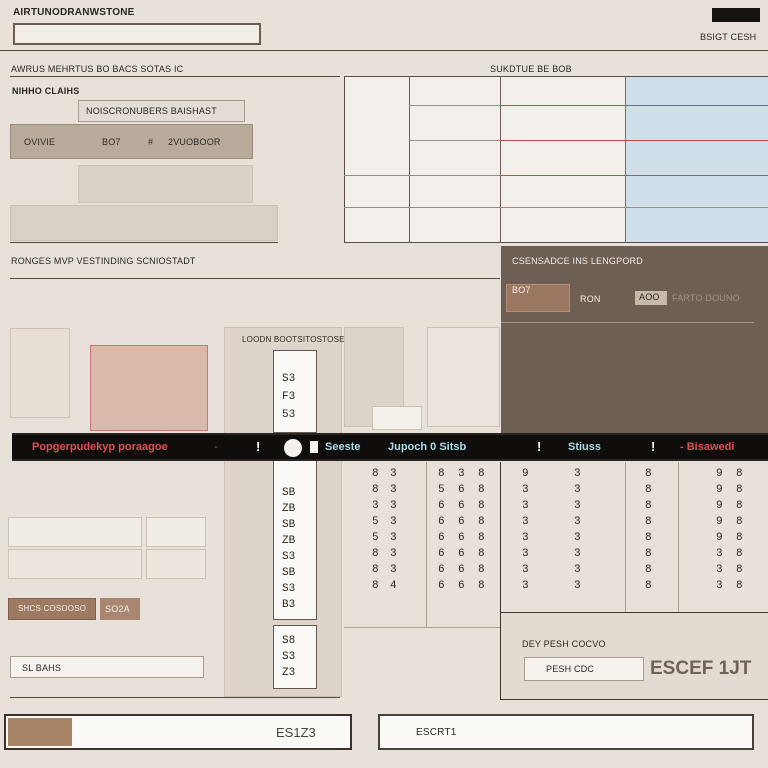 This screenshot has width=768, height=768. Describe the element at coordinates (719, 530) in the screenshot. I see `table-col-9: 9 9 9 9 9 3 3 3` at that location.